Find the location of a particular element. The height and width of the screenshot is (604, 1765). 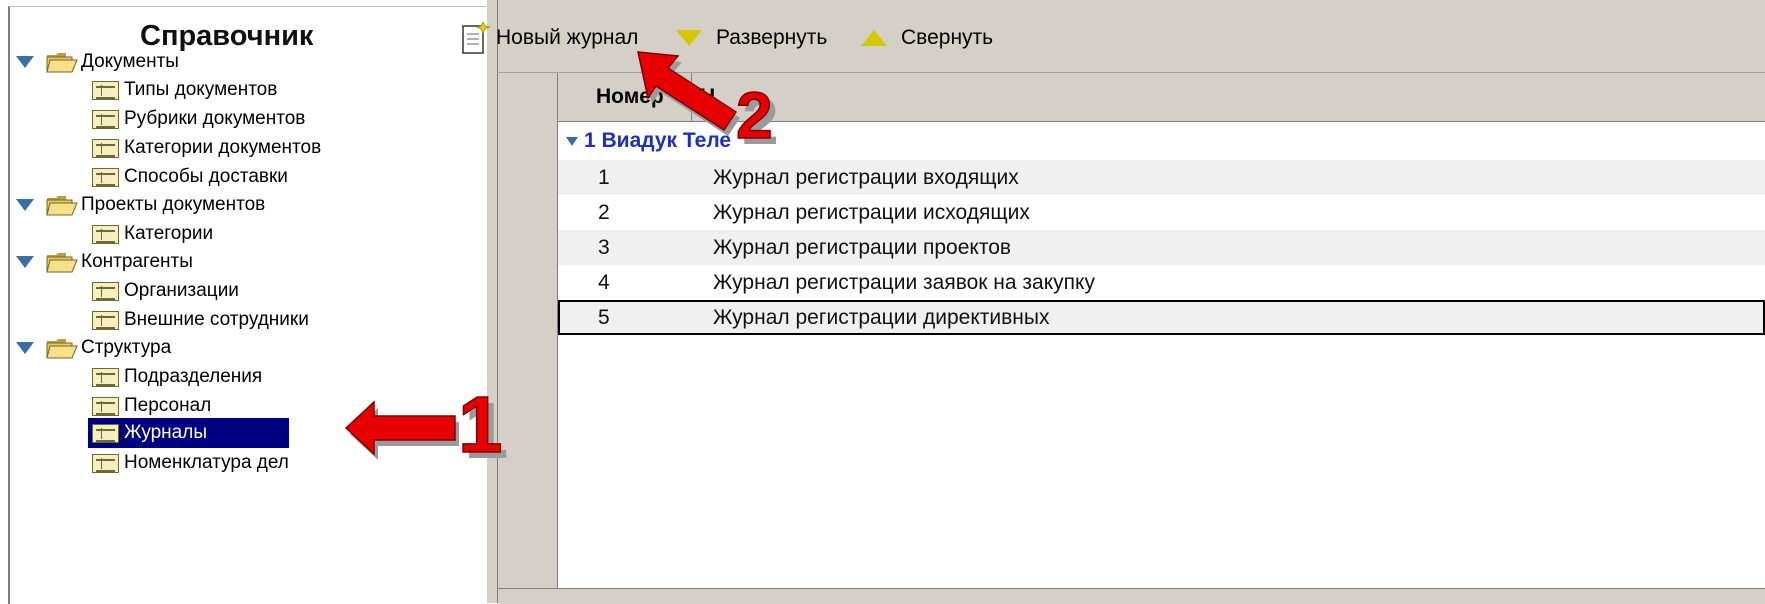

row-name: Журнал регистрации проектов is located at coordinates (862, 247).